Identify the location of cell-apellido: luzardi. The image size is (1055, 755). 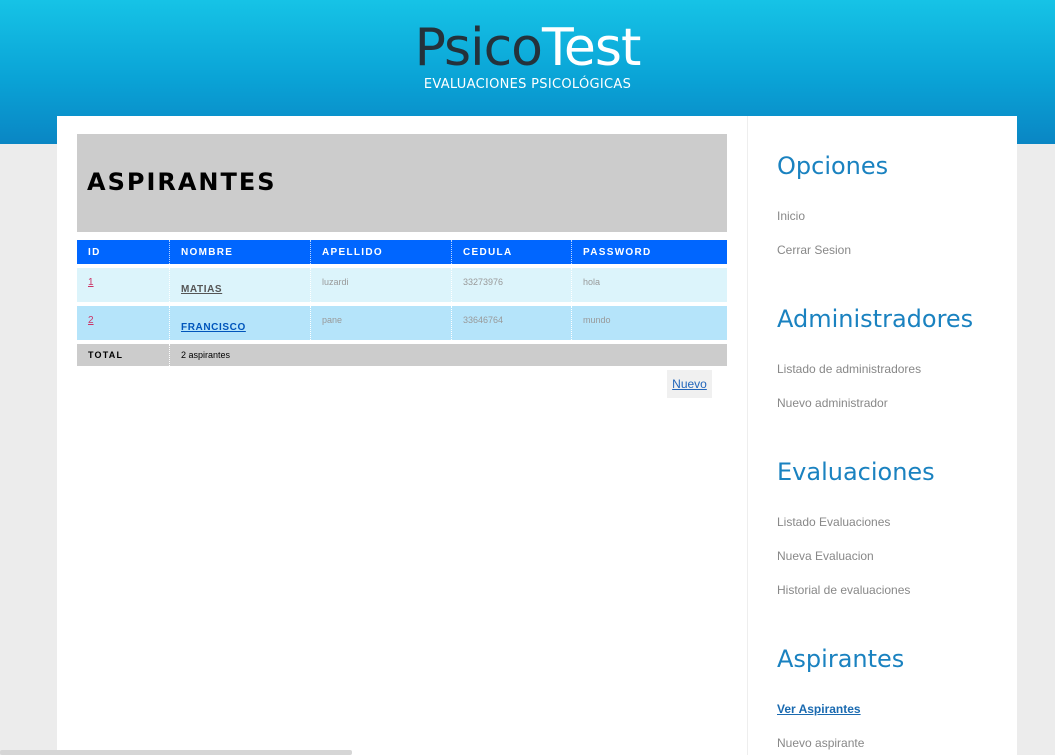
(380, 285).